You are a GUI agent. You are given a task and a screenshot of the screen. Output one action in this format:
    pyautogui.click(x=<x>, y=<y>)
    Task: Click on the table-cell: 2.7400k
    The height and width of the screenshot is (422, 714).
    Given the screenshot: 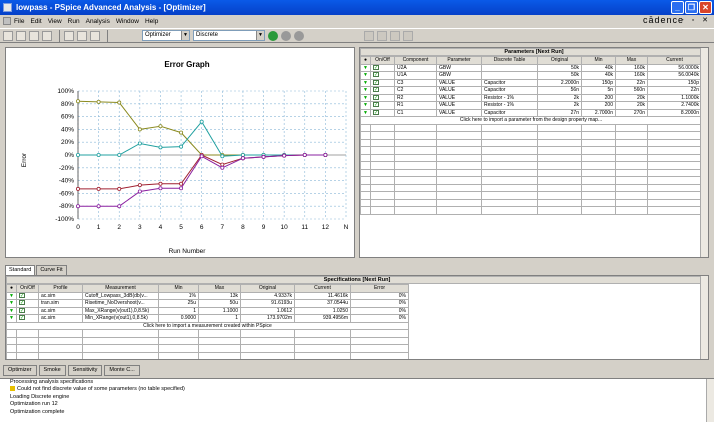 What is the action you would take?
    pyautogui.click(x=674, y=105)
    